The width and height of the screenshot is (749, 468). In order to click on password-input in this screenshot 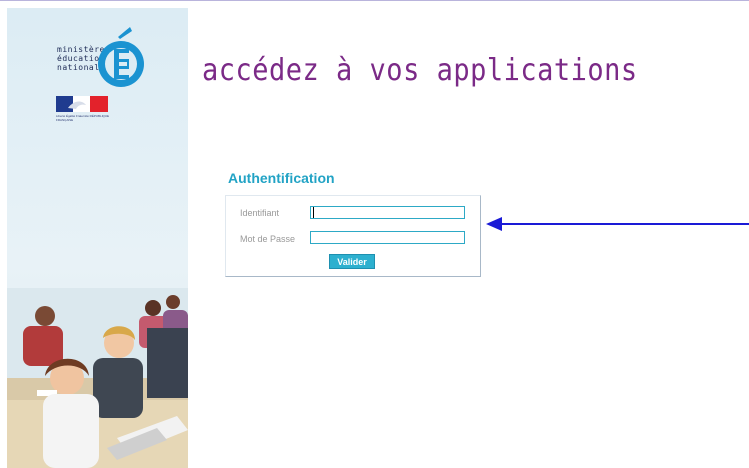, I will do `click(387, 237)`.